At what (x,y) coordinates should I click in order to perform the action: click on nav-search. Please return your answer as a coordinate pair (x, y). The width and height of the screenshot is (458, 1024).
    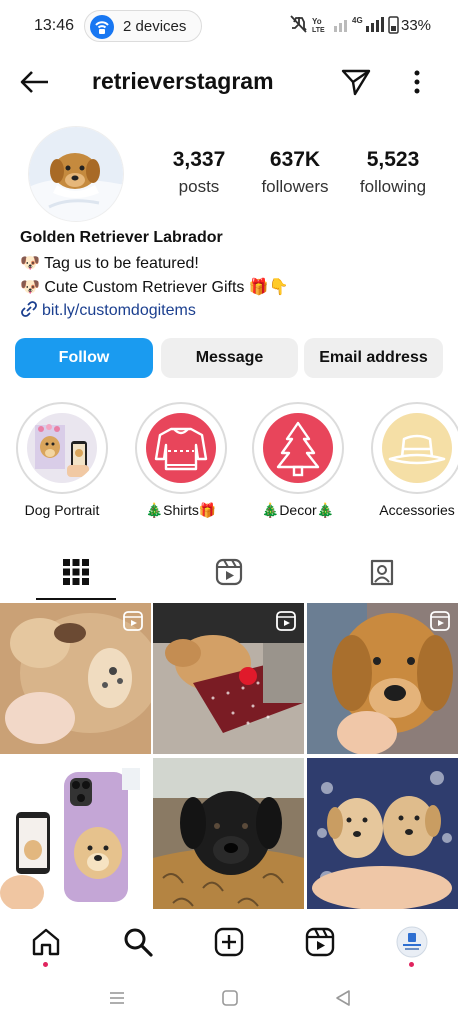
    Looking at the image, I should click on (138, 942).